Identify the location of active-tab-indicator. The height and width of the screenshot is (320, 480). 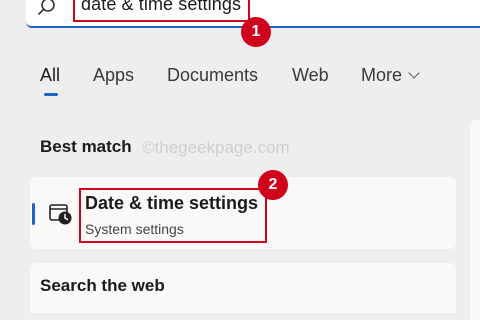
(51, 94).